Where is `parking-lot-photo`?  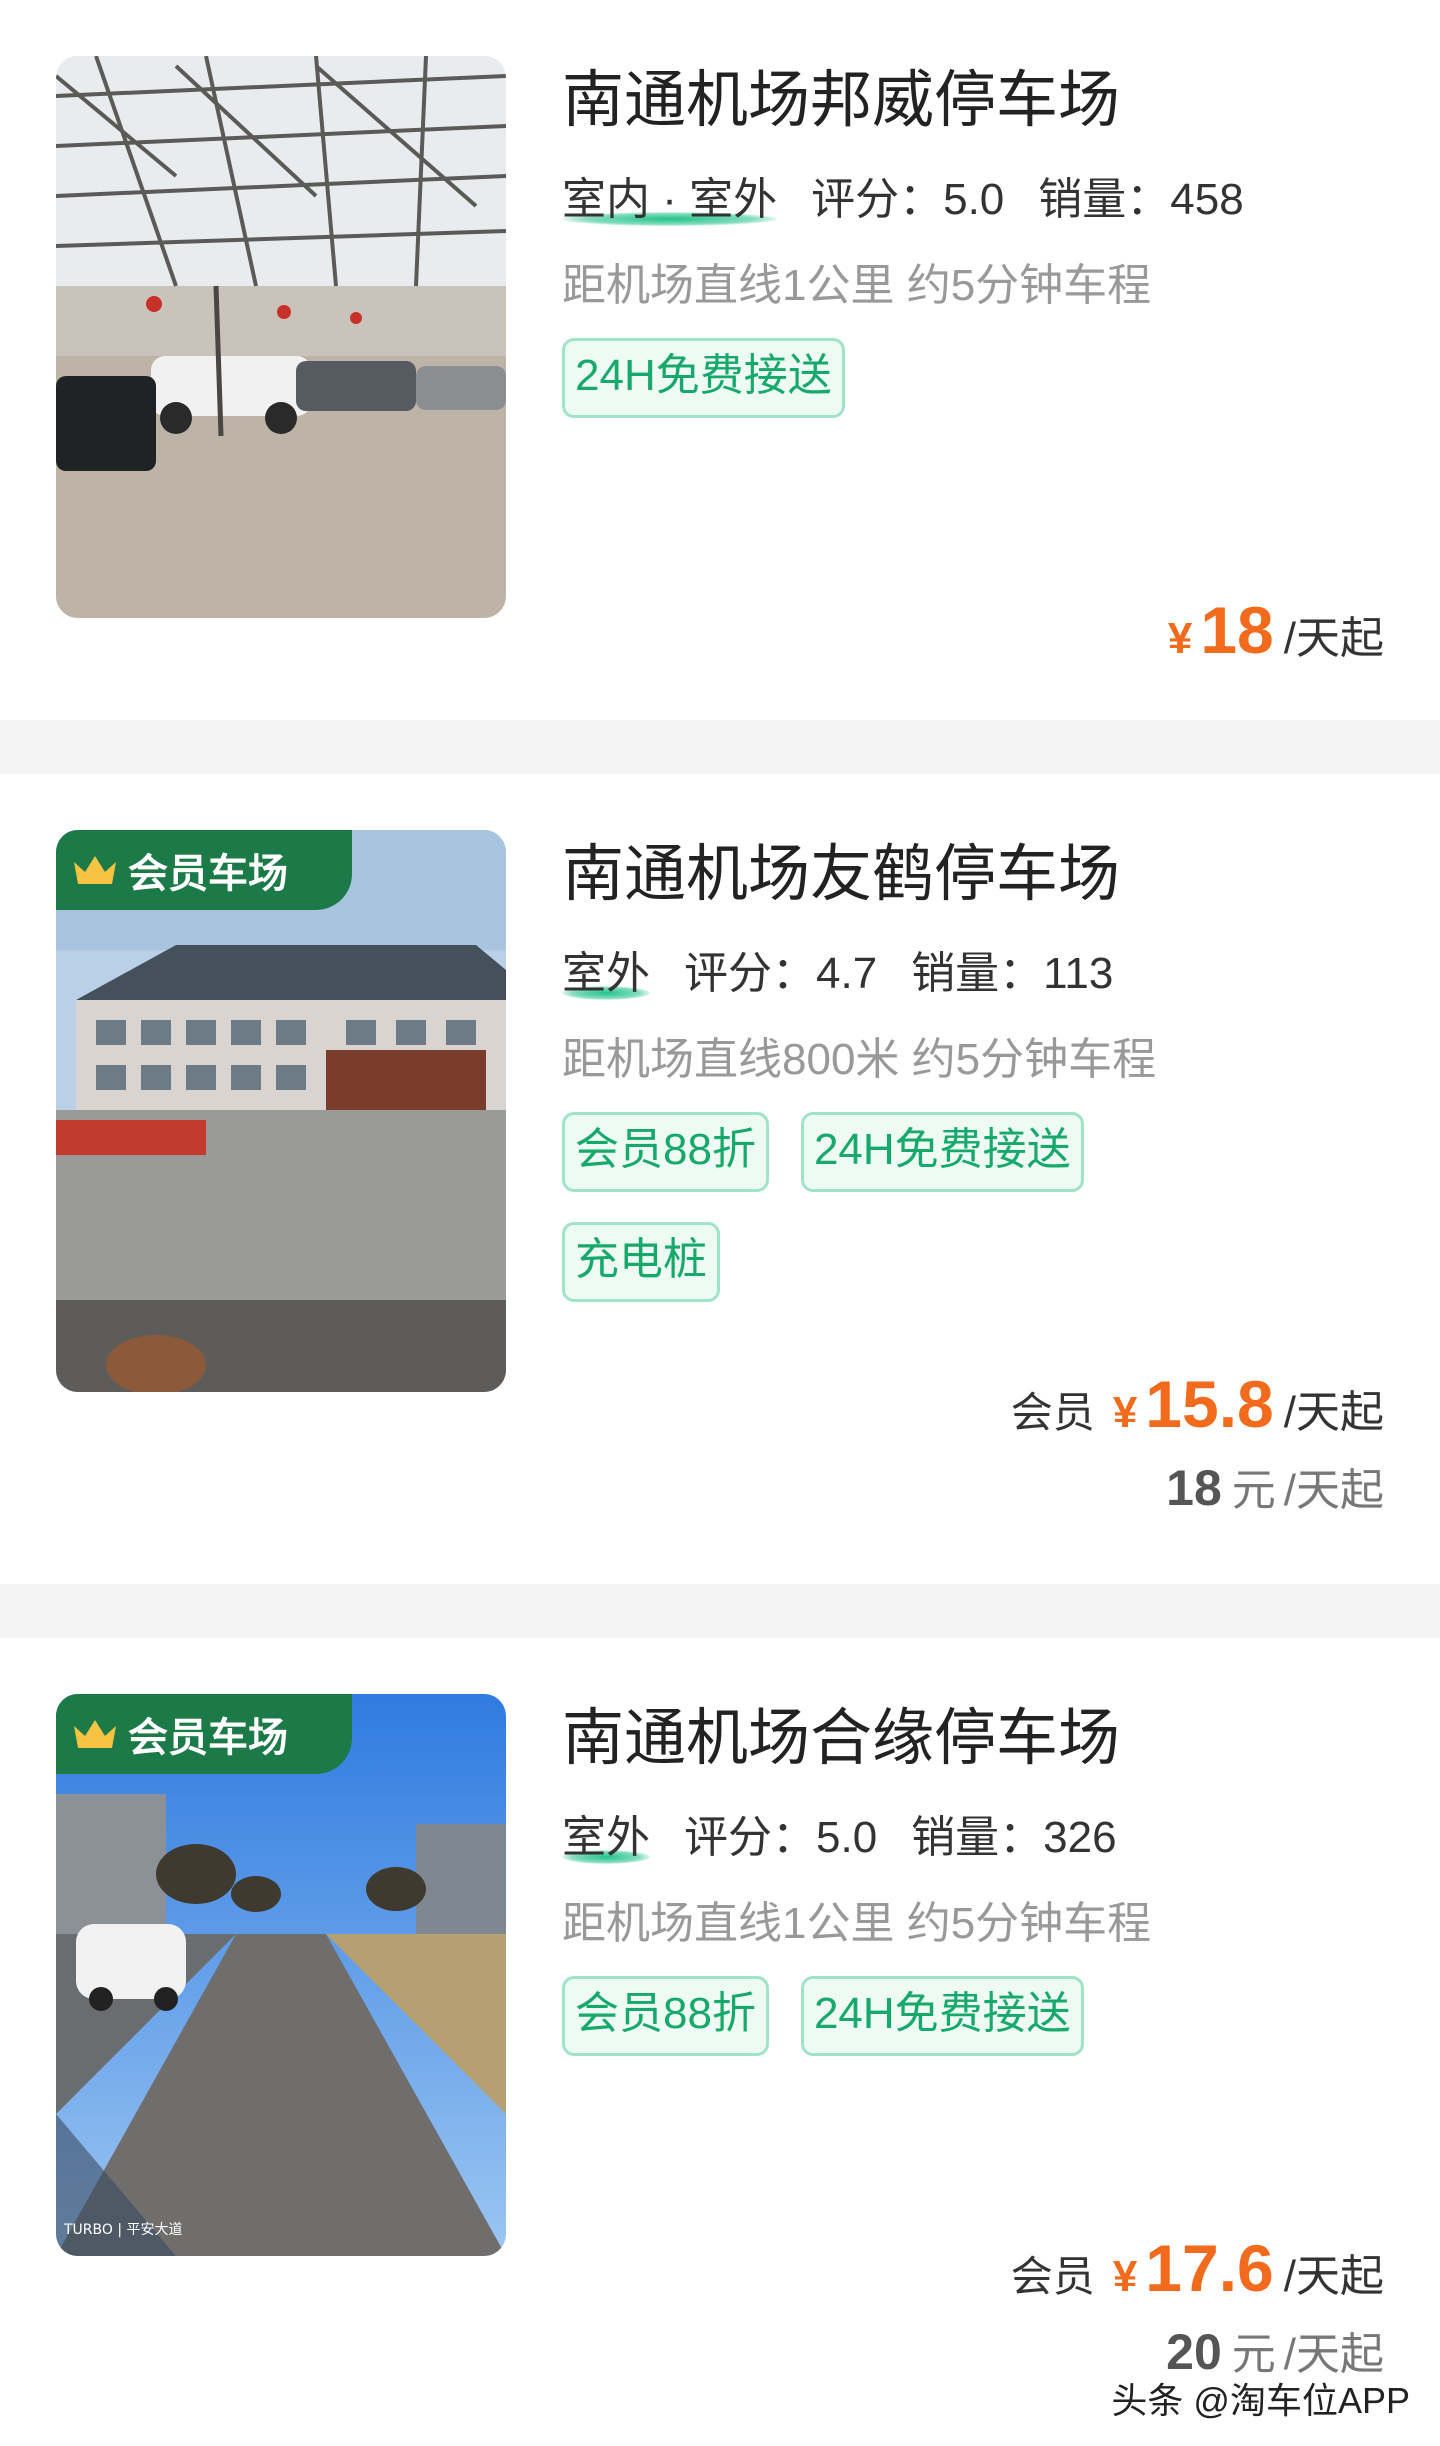
parking-lot-photo is located at coordinates (281, 337).